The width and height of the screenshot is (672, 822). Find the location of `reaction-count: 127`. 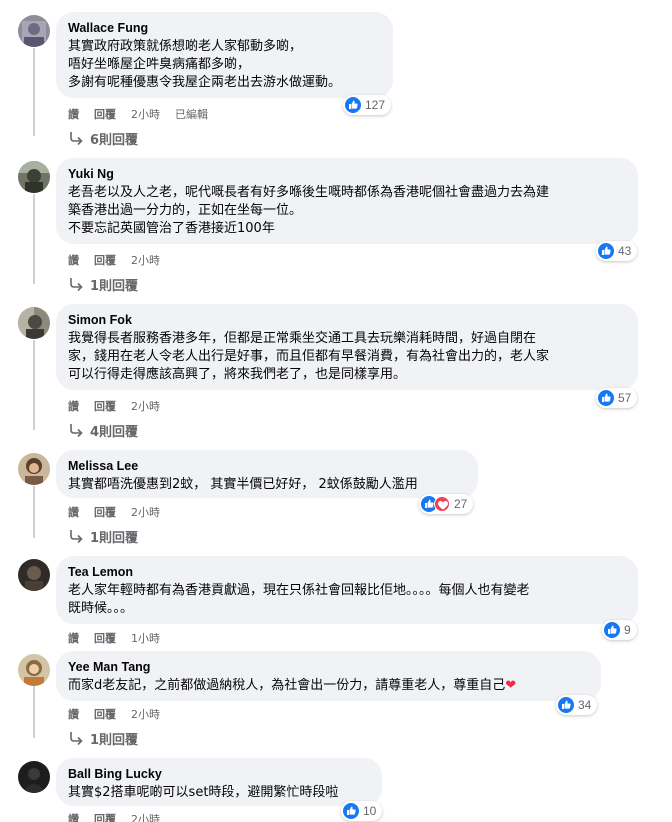

reaction-count: 127 is located at coordinates (375, 105).